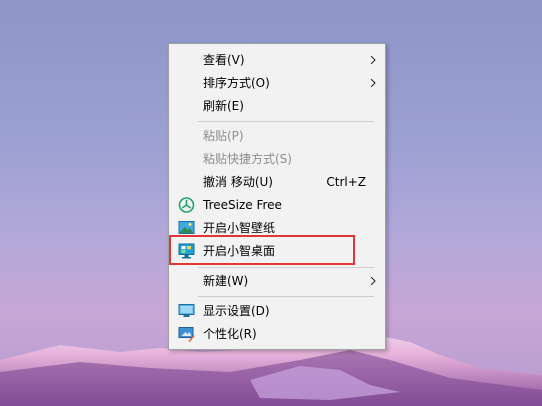  Describe the element at coordinates (223, 136) in the screenshot. I see `menu-item-label: 粘贴(P)` at that location.